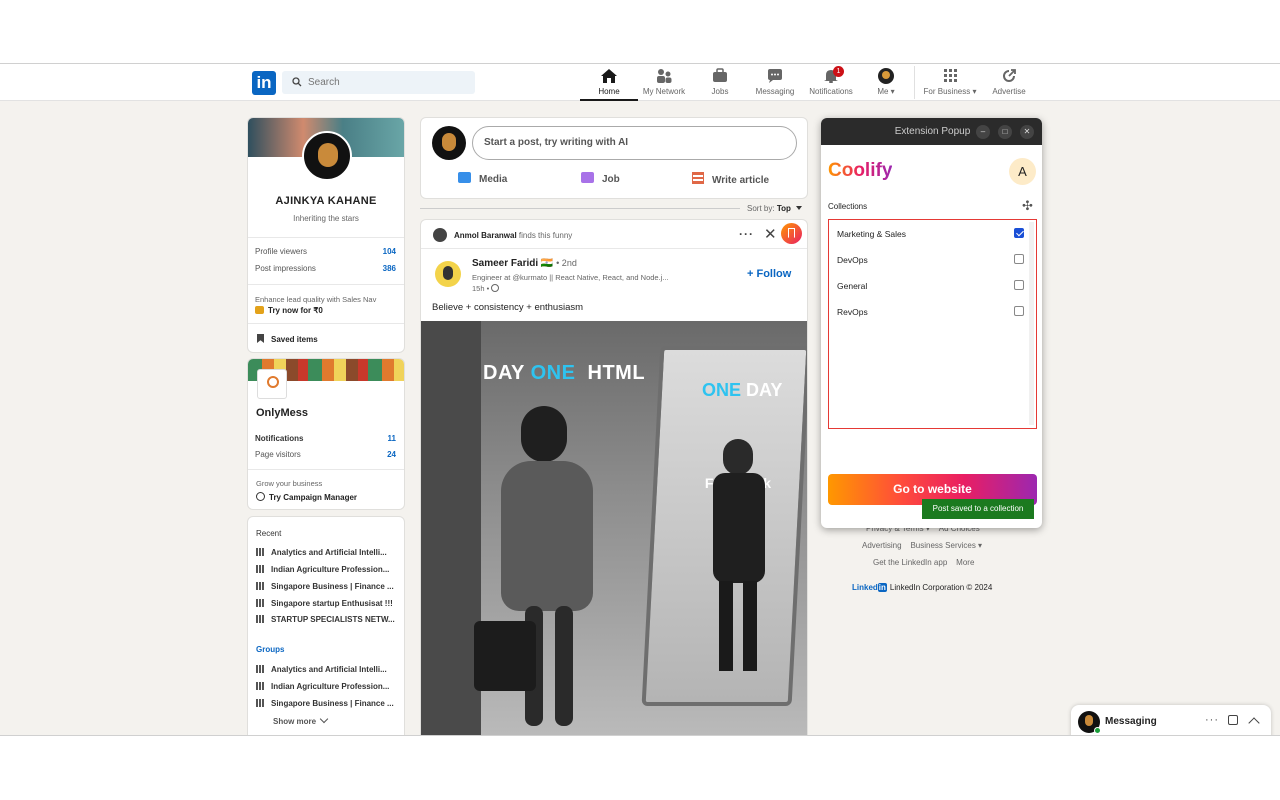  I want to click on messaging-icon, so click(775, 76).